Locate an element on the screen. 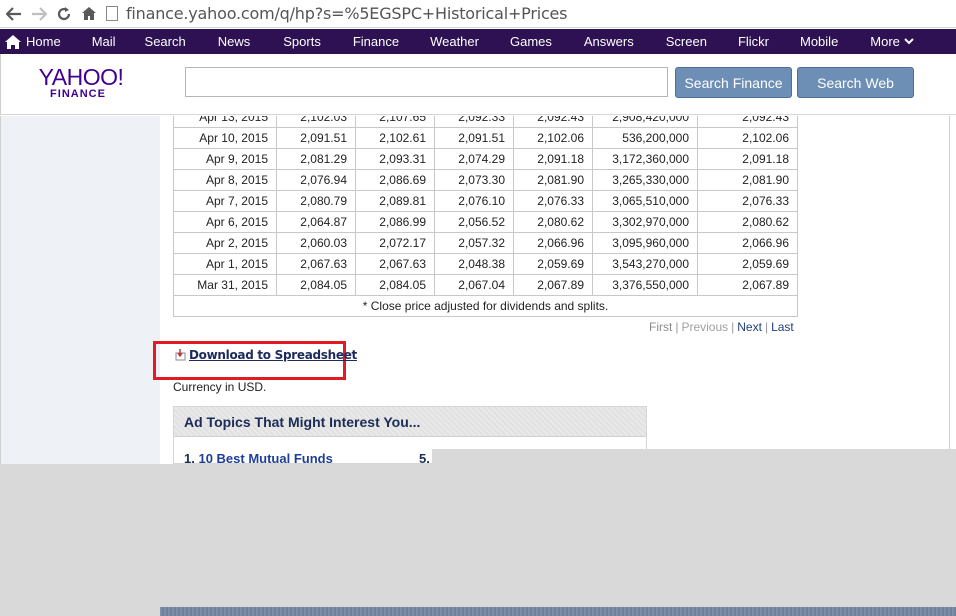  nav-item-finance: Finance is located at coordinates (376, 41).